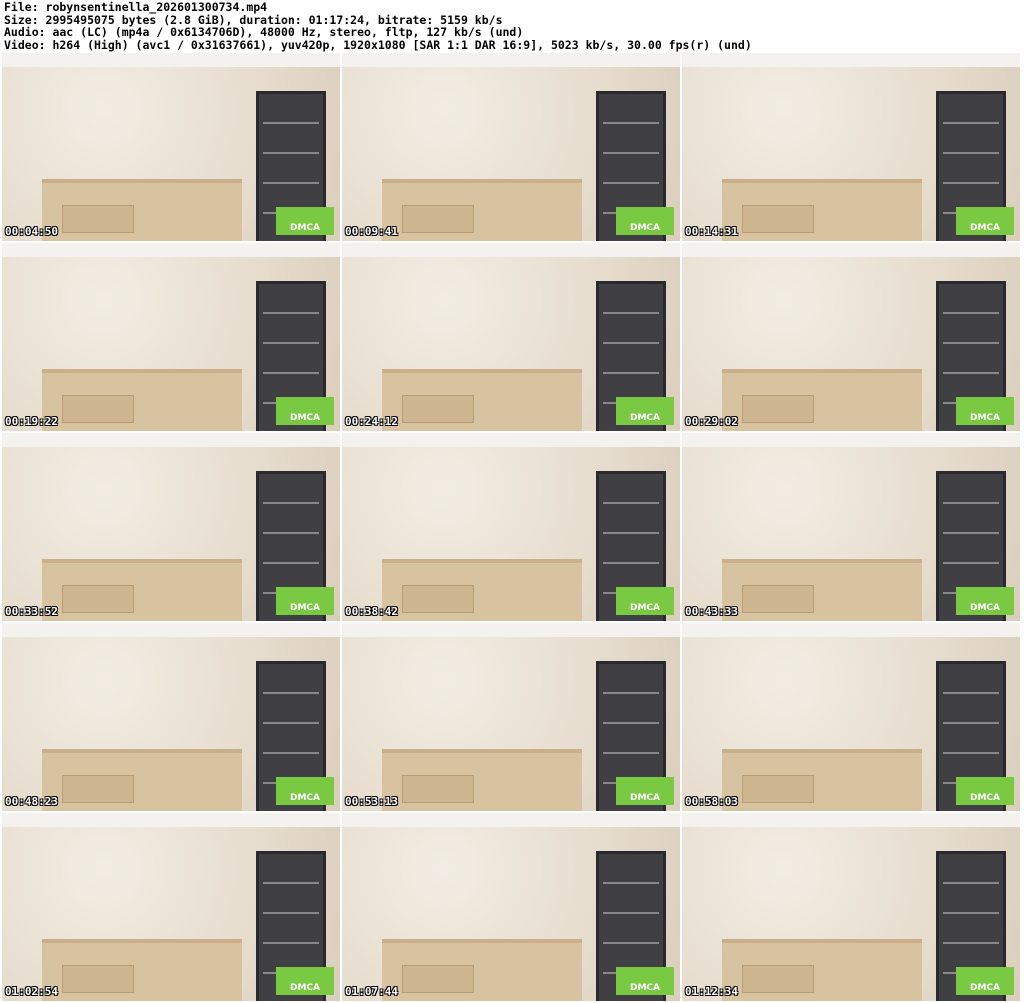 The image size is (1024, 1003). What do you see at coordinates (711, 801) in the screenshot?
I see `timestamp: 00:58:03` at bounding box center [711, 801].